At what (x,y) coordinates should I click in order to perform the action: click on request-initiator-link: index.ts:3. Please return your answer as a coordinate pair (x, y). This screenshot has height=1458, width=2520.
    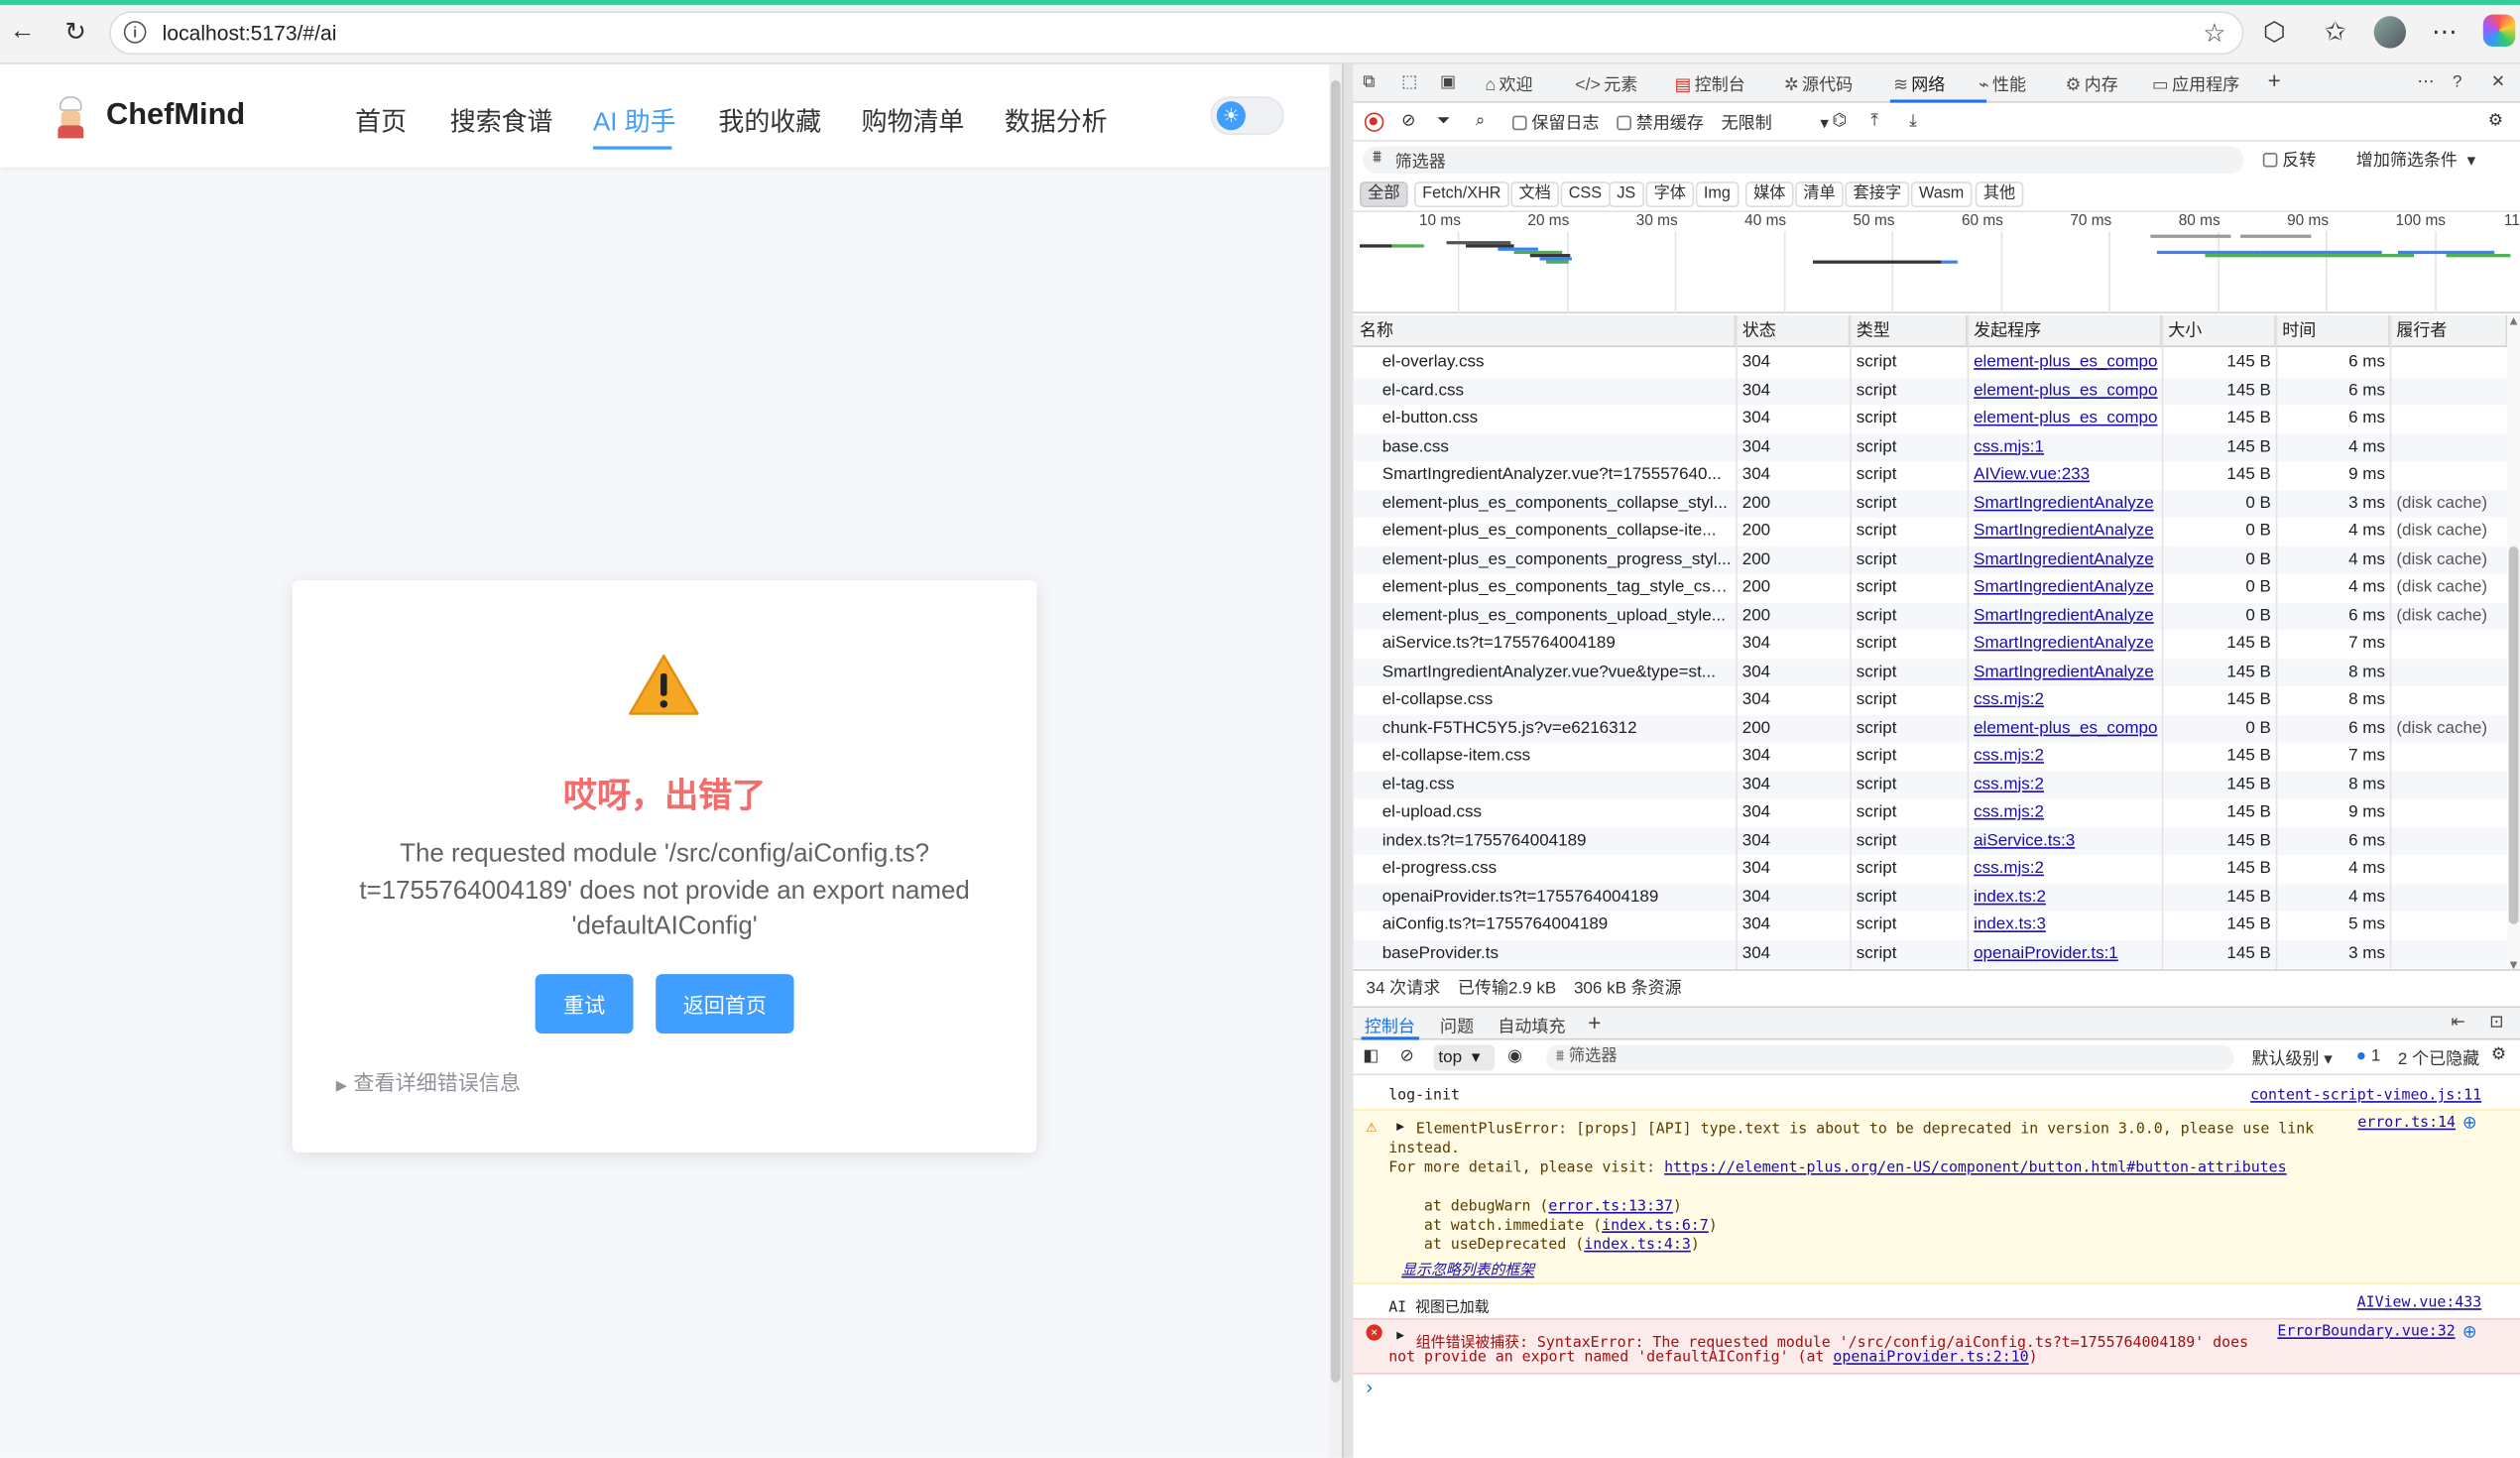
    Looking at the image, I should click on (2067, 925).